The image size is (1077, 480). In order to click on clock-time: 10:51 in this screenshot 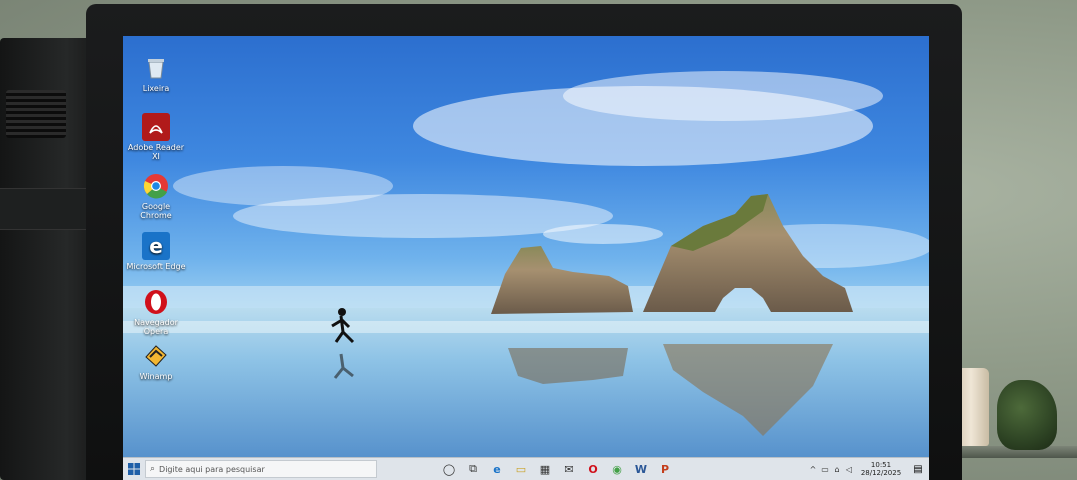, I will do `click(881, 465)`.